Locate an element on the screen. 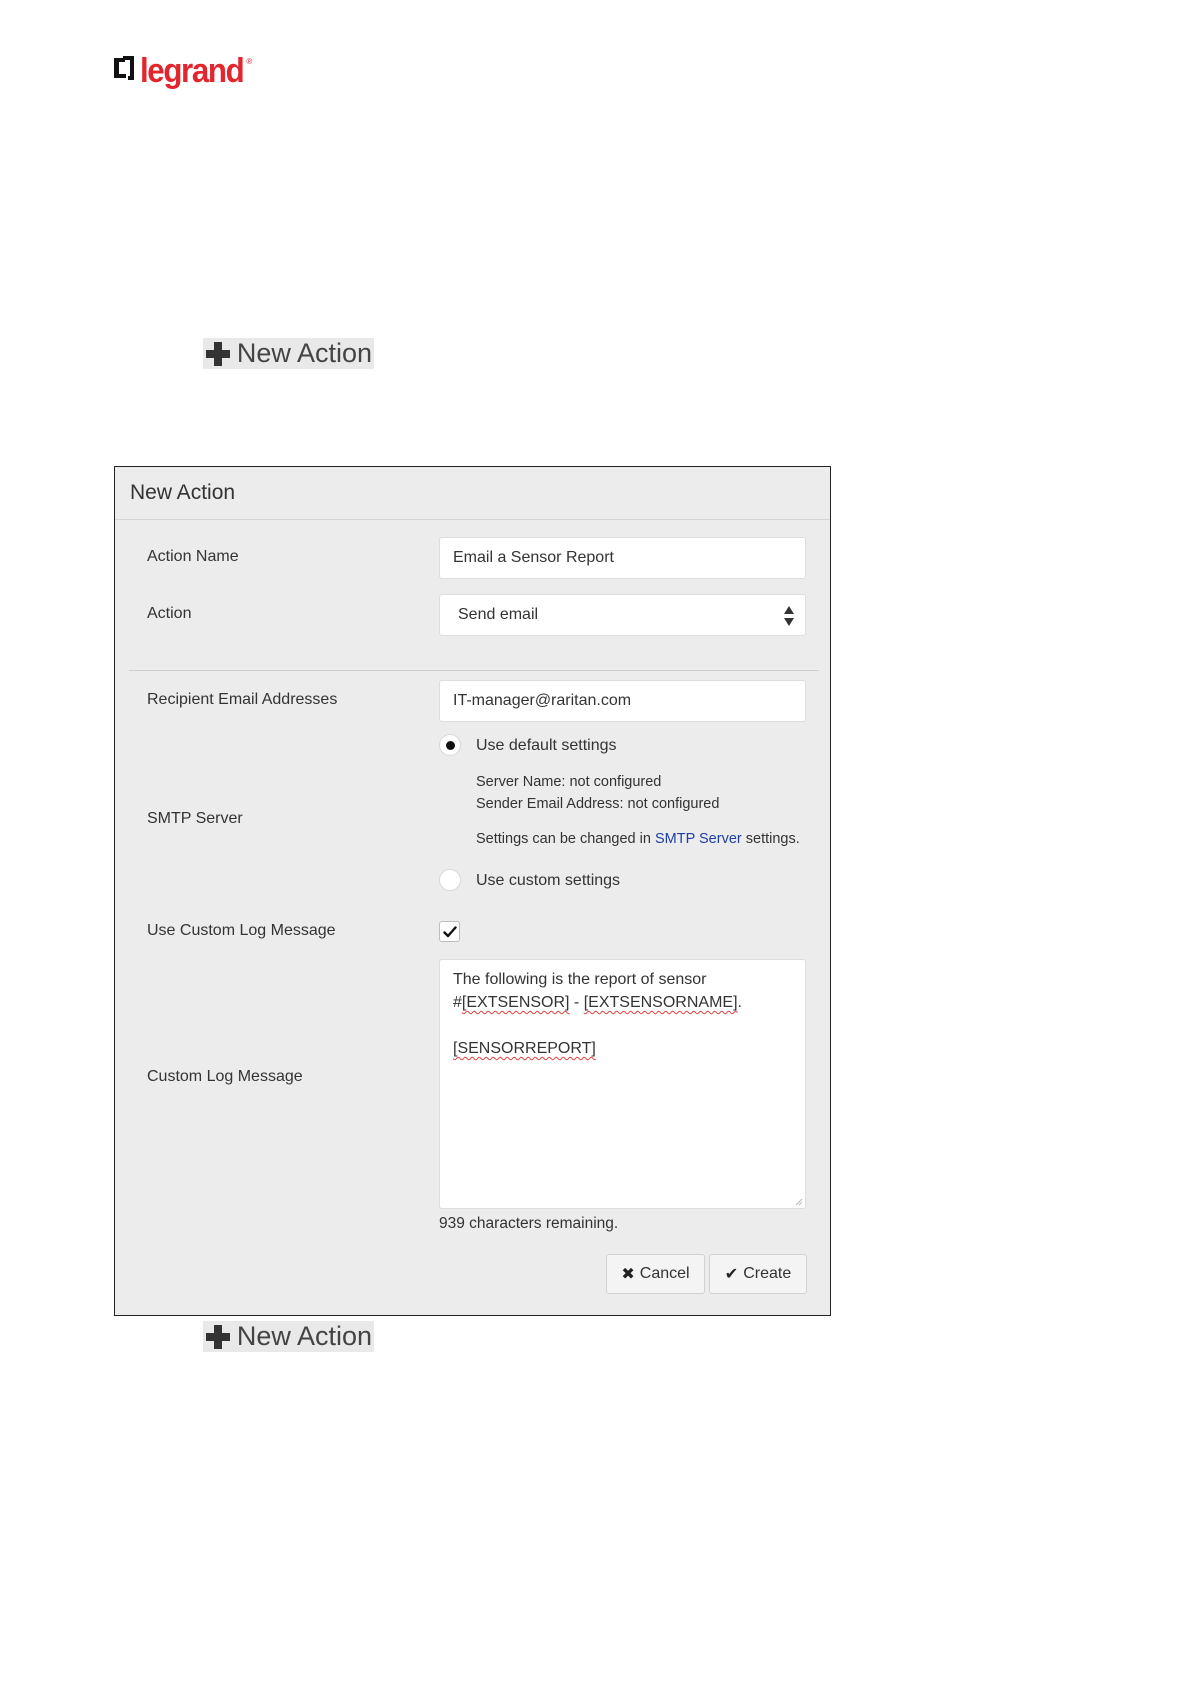  checkmark-icon: ✔ is located at coordinates (731, 1274).